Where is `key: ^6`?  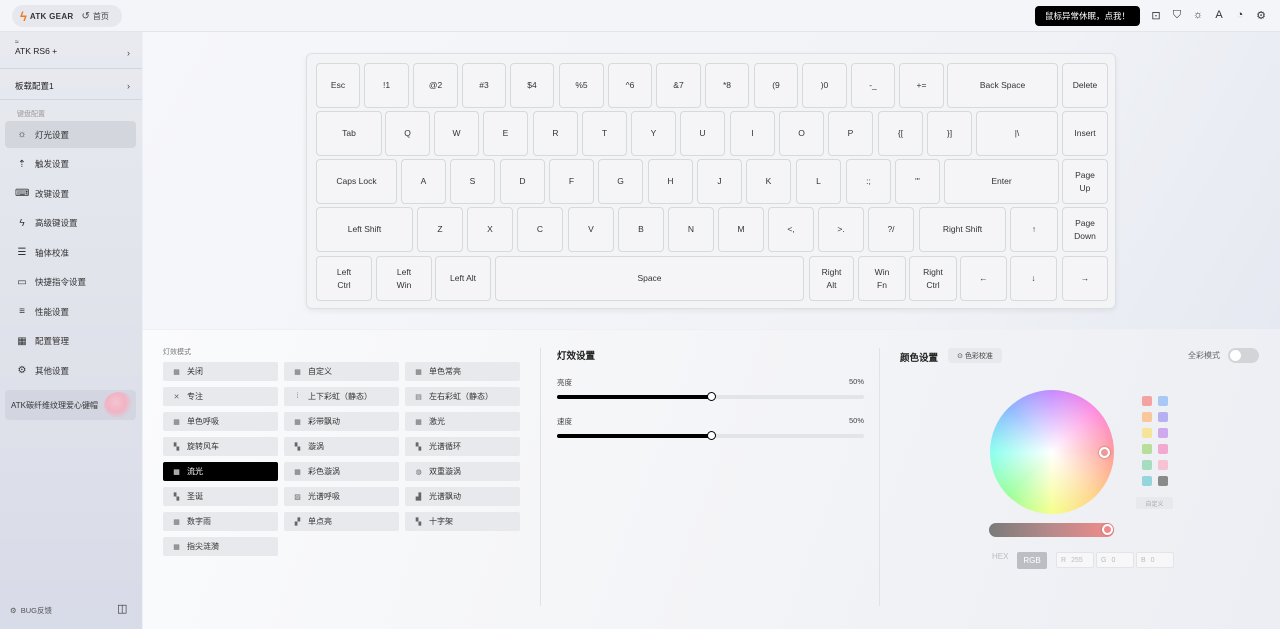
key: ^6 is located at coordinates (630, 85).